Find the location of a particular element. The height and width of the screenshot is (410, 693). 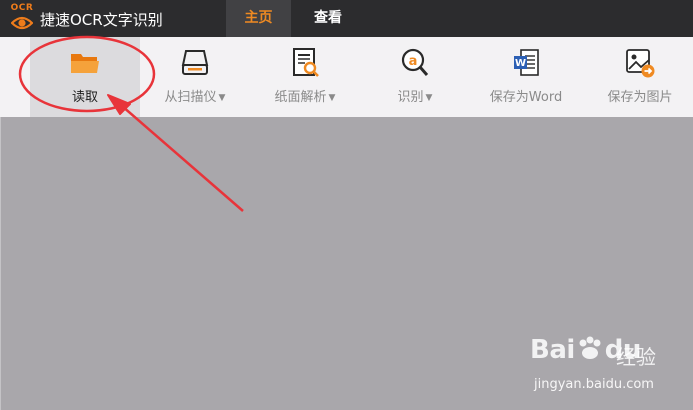

eye-icon is located at coordinates (22, 23).